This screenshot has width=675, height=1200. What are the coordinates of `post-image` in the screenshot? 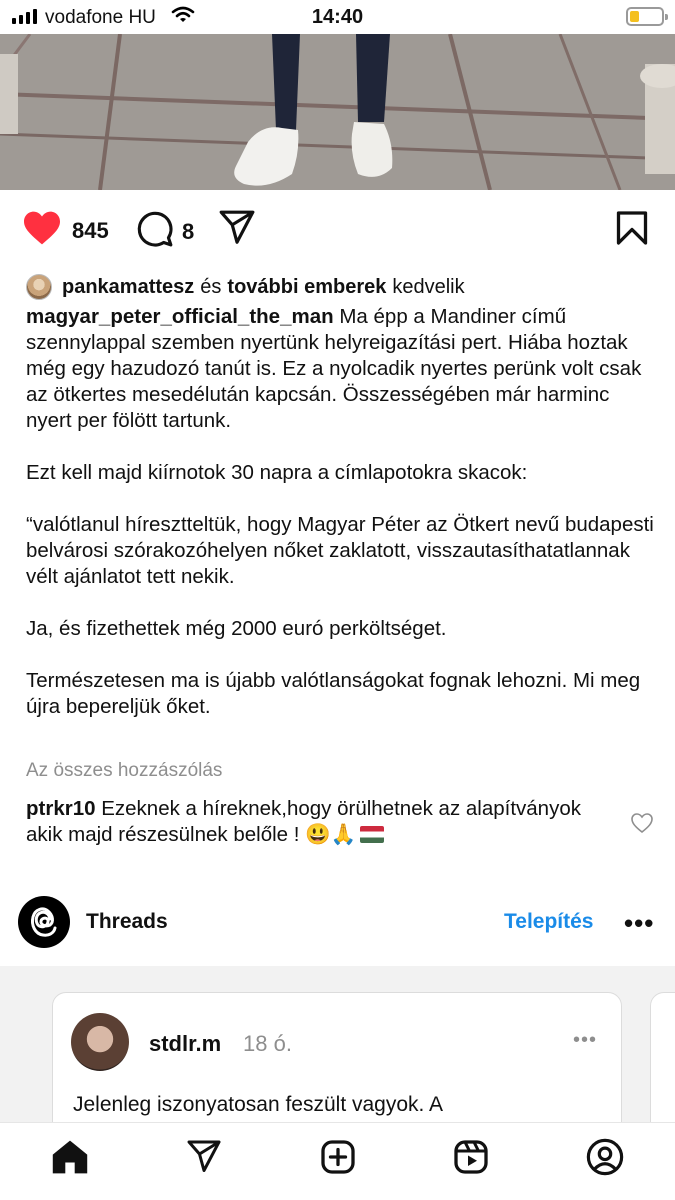 It's located at (337, 112).